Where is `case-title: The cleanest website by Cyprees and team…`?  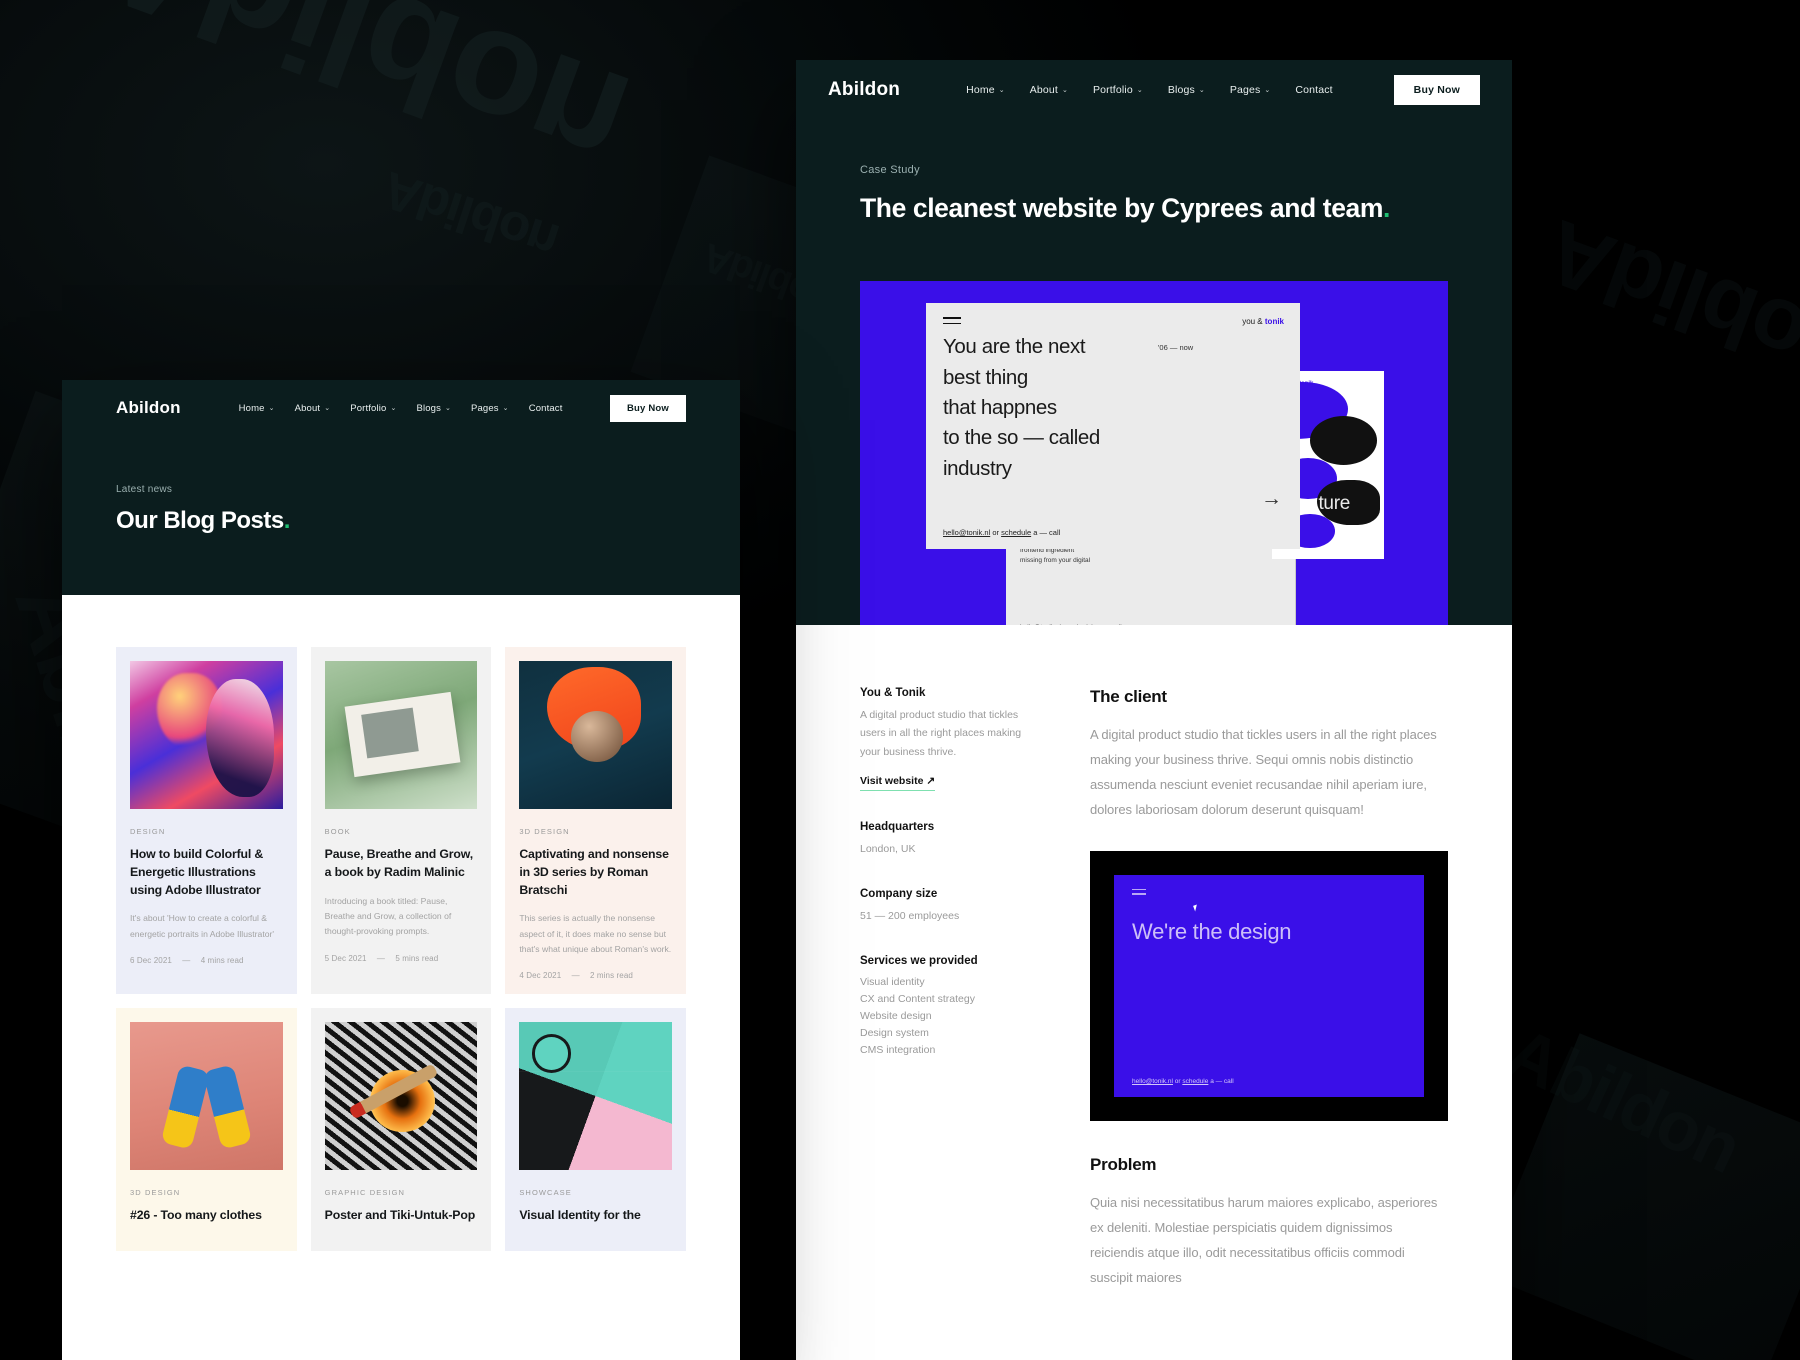
case-title: The cleanest website by Cyprees and team… is located at coordinates (1154, 208).